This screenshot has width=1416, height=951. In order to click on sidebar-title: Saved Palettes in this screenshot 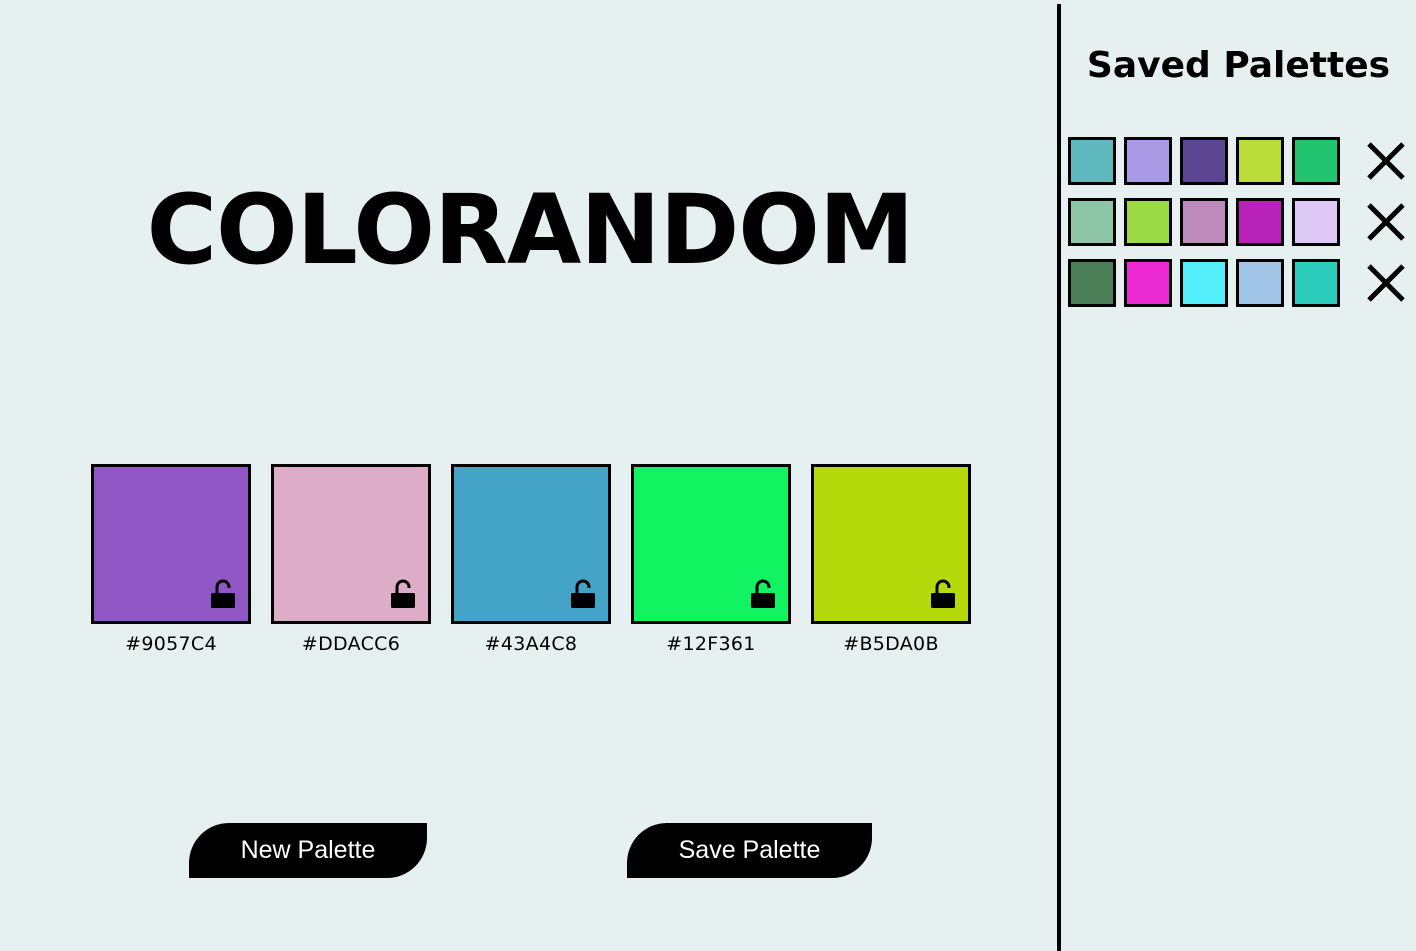, I will do `click(1238, 65)`.